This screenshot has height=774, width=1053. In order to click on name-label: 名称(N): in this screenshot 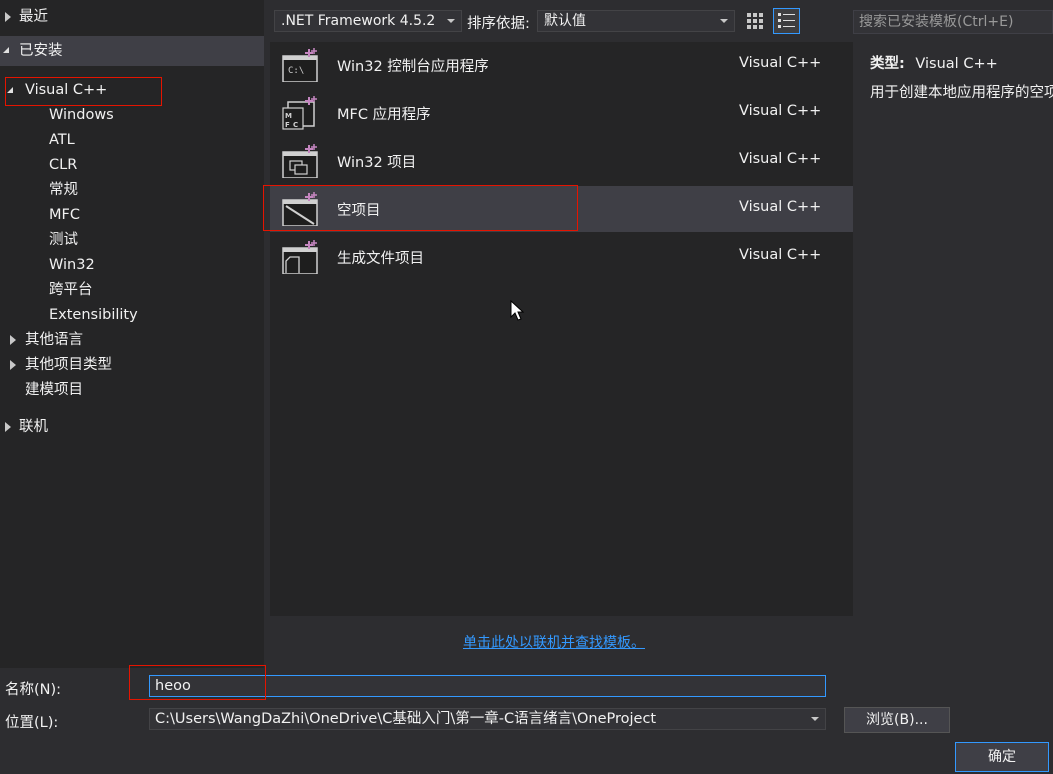, I will do `click(33, 690)`.